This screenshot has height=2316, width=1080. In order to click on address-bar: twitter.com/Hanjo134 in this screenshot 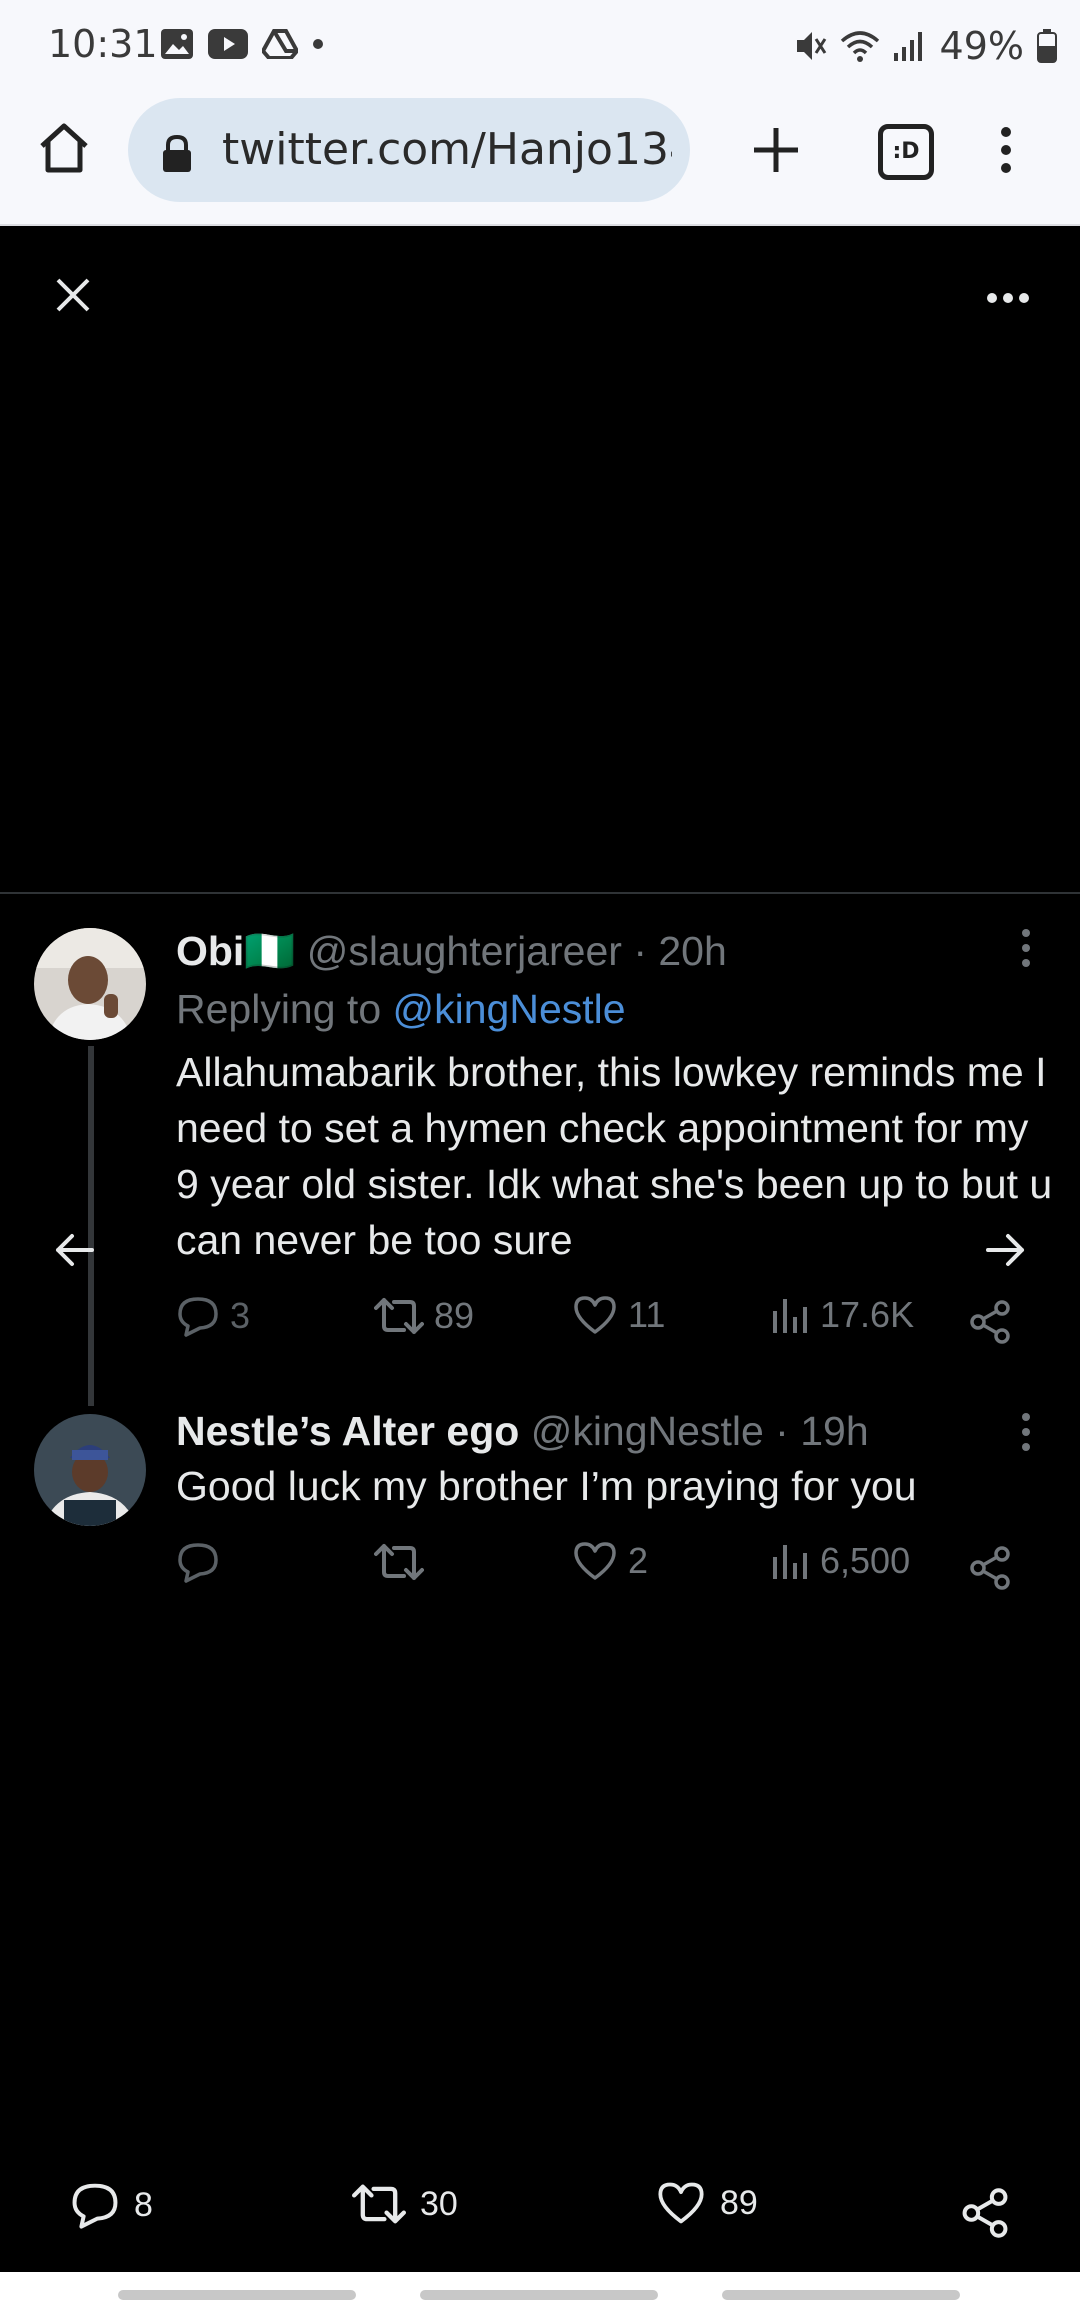, I will do `click(409, 150)`.